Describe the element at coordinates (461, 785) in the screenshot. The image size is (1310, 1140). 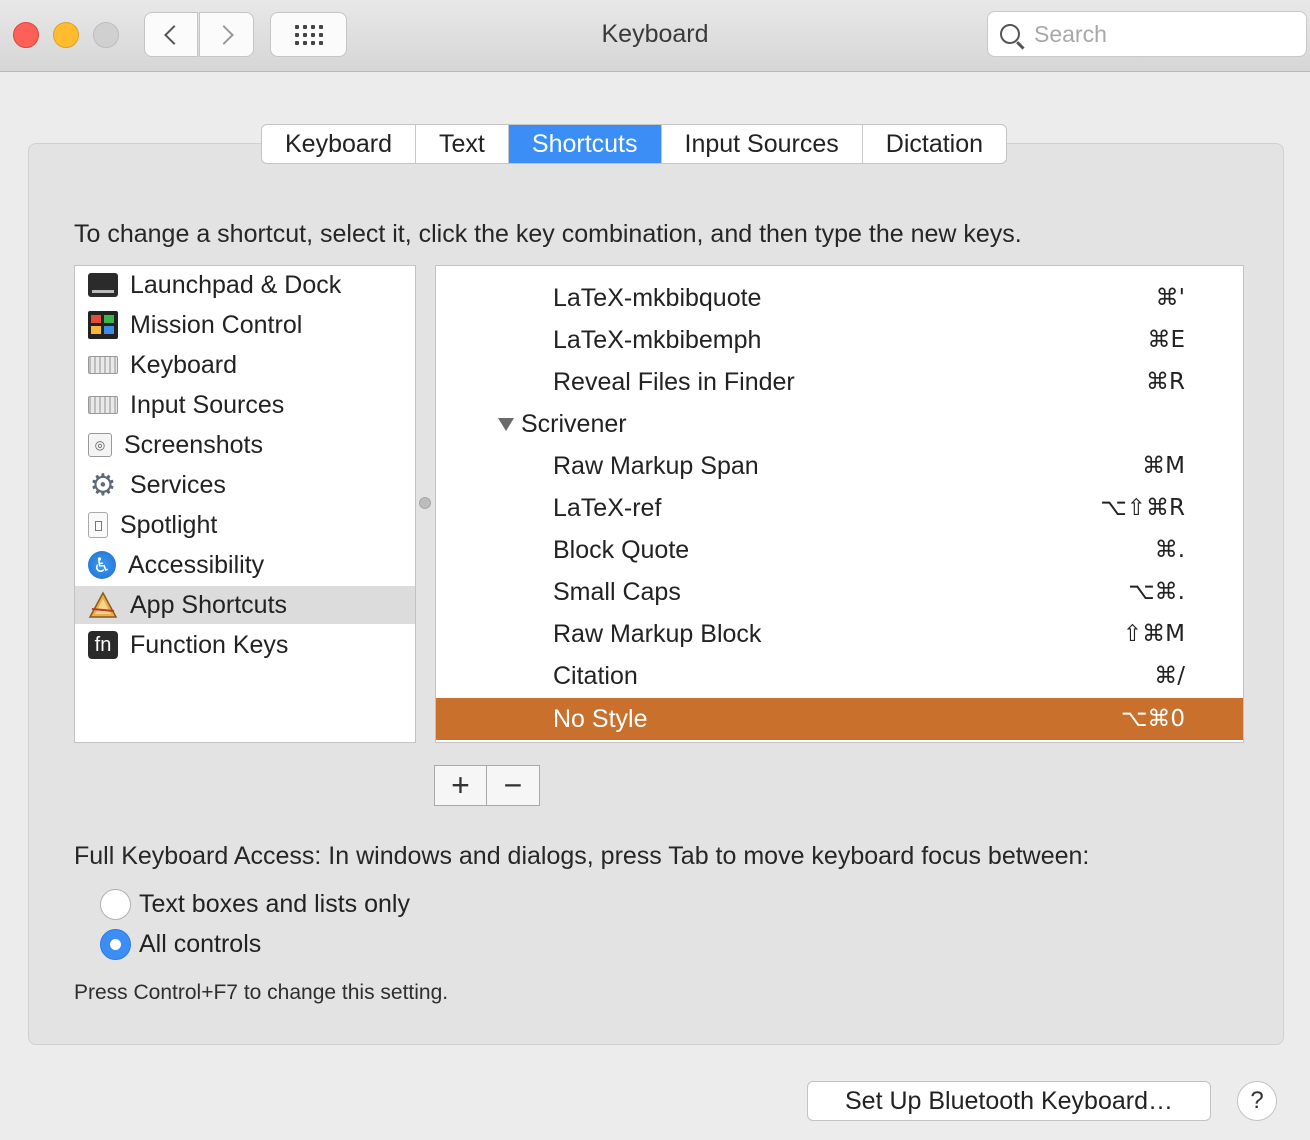
I see `add-shortcut-button: +` at that location.